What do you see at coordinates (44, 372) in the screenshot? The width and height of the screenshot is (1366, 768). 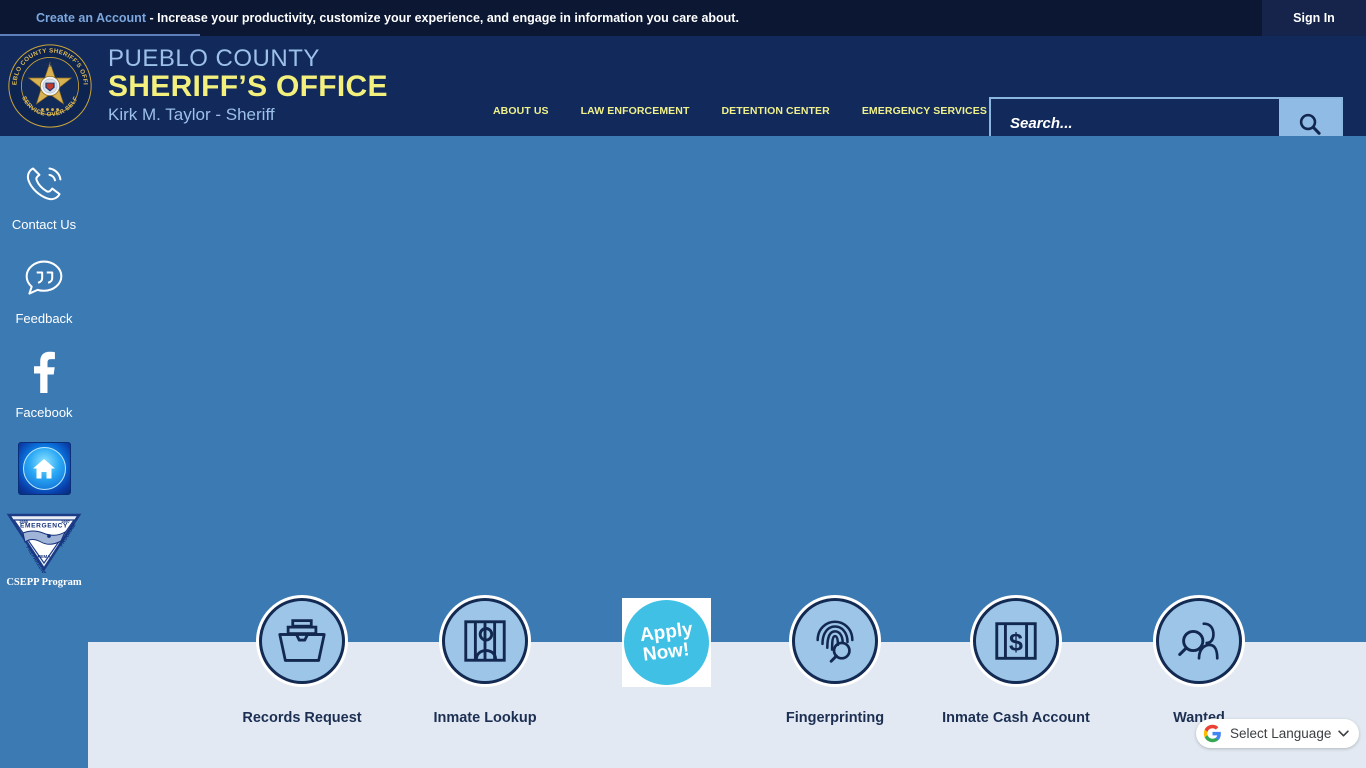 I see `facebook-icon` at bounding box center [44, 372].